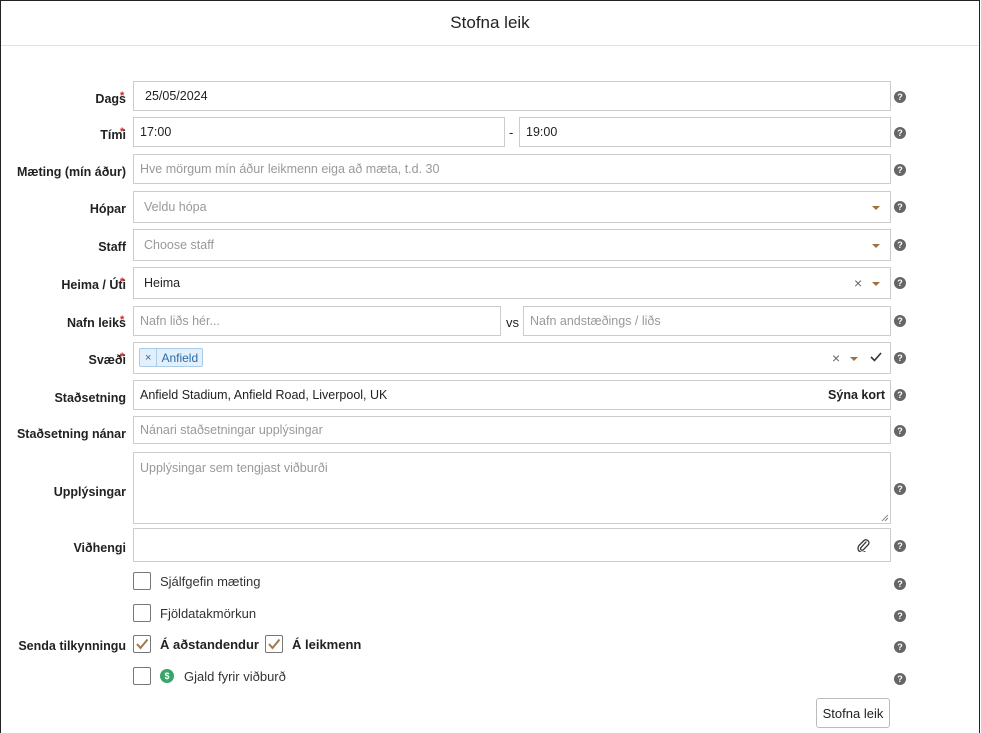 The width and height of the screenshot is (981, 733). I want to click on game-name-help-icon: ?, so click(900, 321).